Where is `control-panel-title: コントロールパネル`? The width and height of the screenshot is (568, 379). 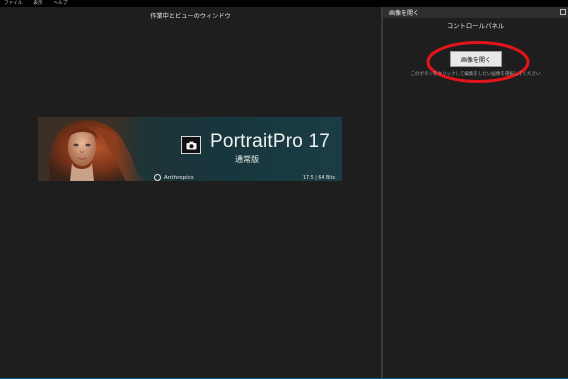
control-panel-title: コントロールパネル is located at coordinates (475, 26).